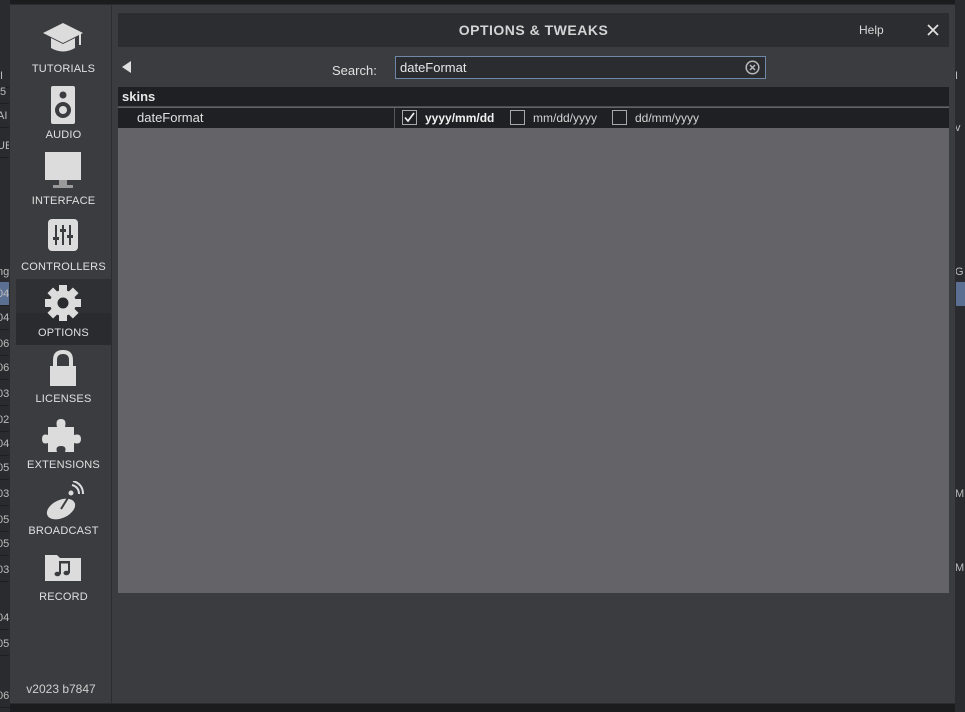 This screenshot has height=712, width=965. Describe the element at coordinates (63, 170) in the screenshot. I see `monitor-icon` at that location.